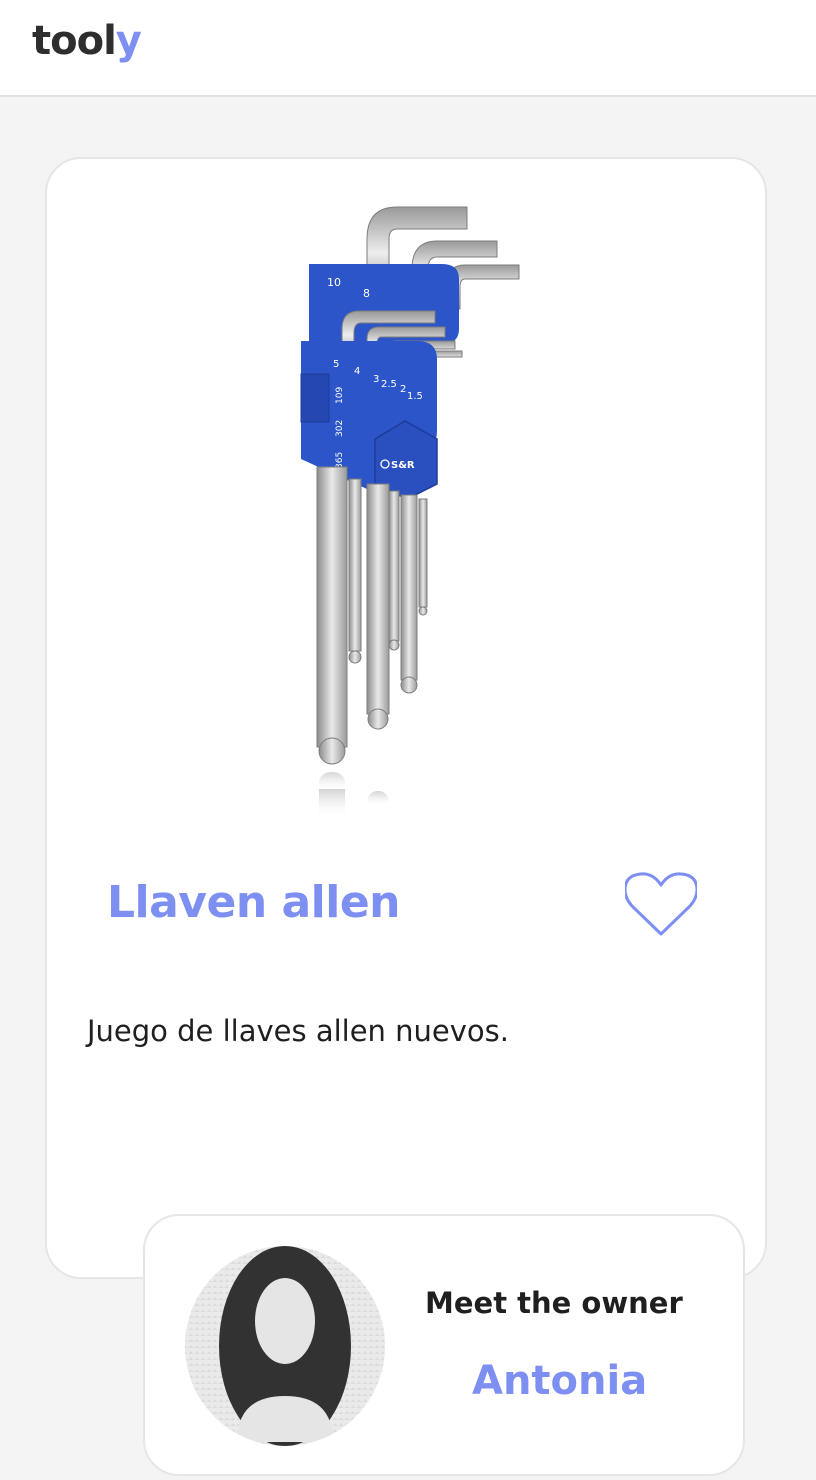 The width and height of the screenshot is (816, 1480). I want to click on size-label-10: 10, so click(334, 282).